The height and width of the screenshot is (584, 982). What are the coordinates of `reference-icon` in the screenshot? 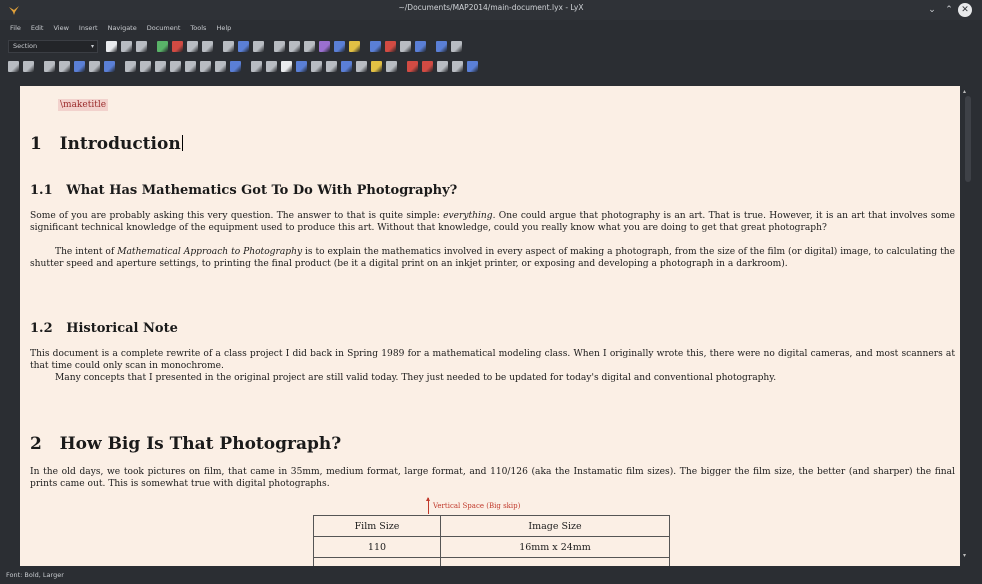 It's located at (271, 66).